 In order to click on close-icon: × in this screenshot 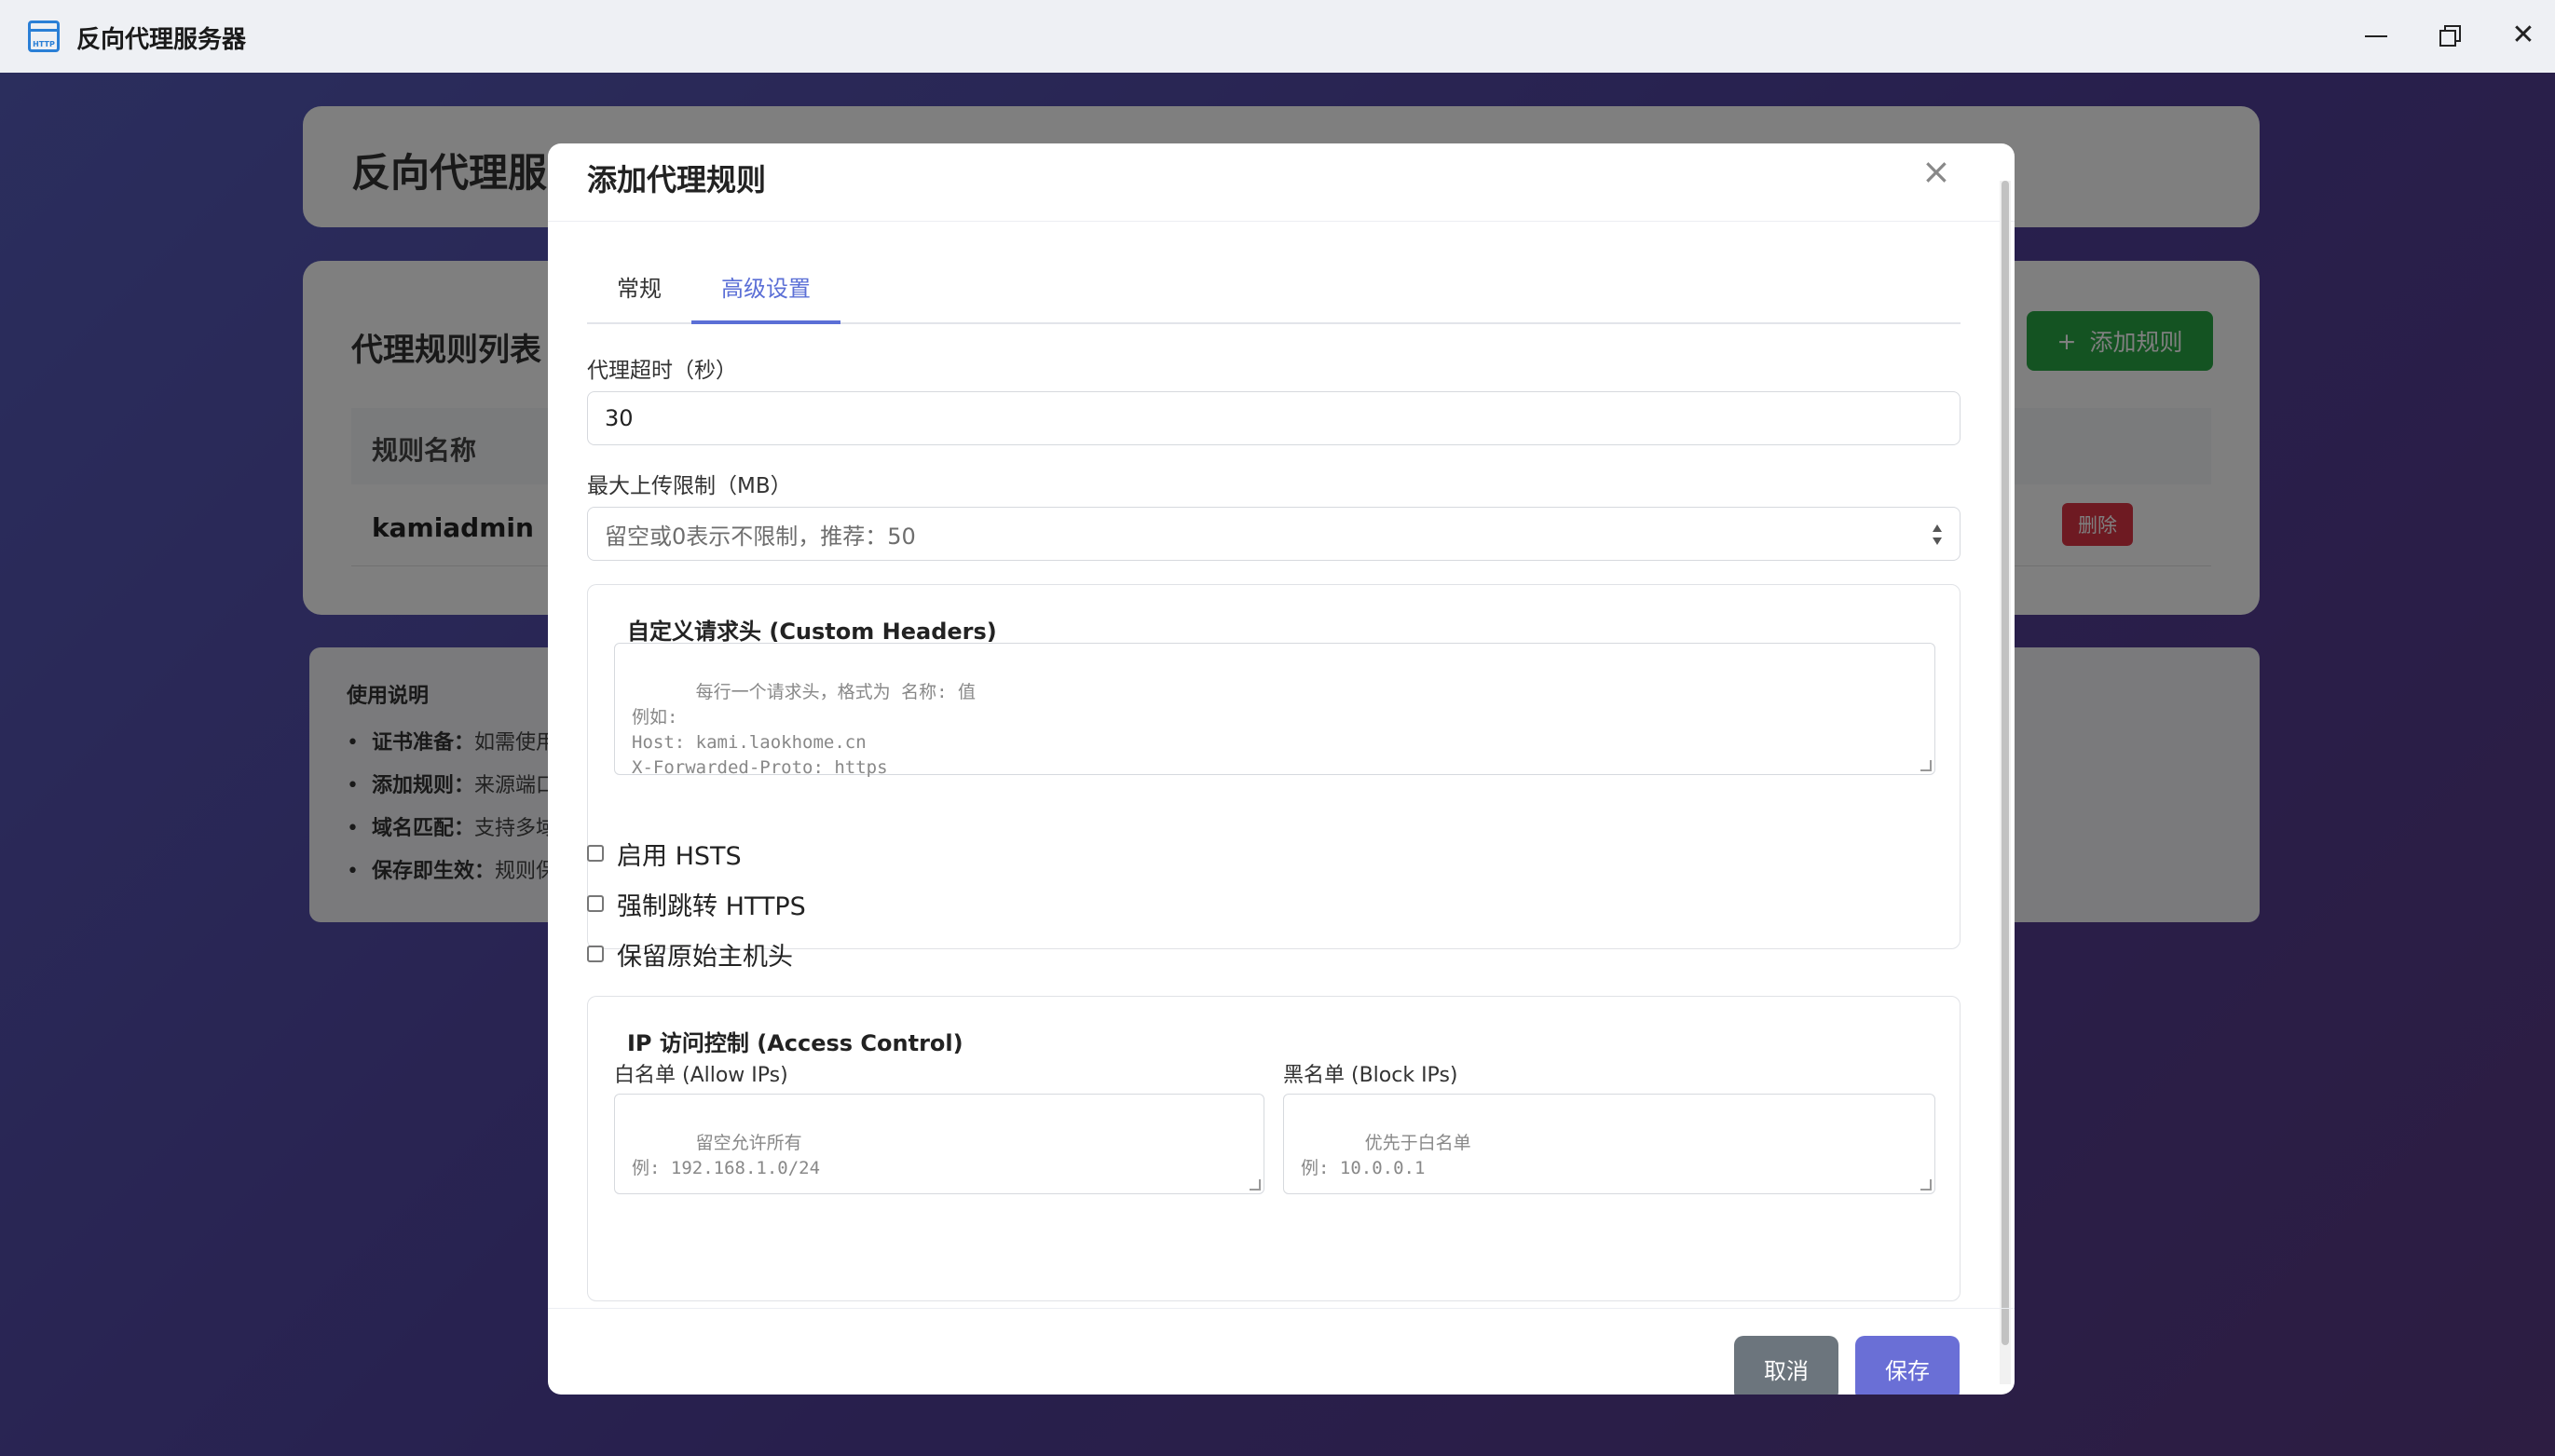, I will do `click(1936, 171)`.